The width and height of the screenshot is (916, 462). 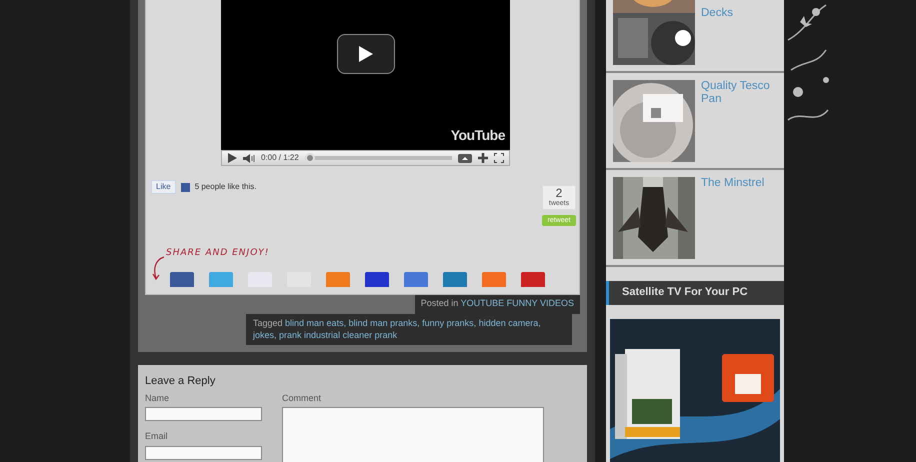 I want to click on field-label: Comment, so click(x=302, y=398).